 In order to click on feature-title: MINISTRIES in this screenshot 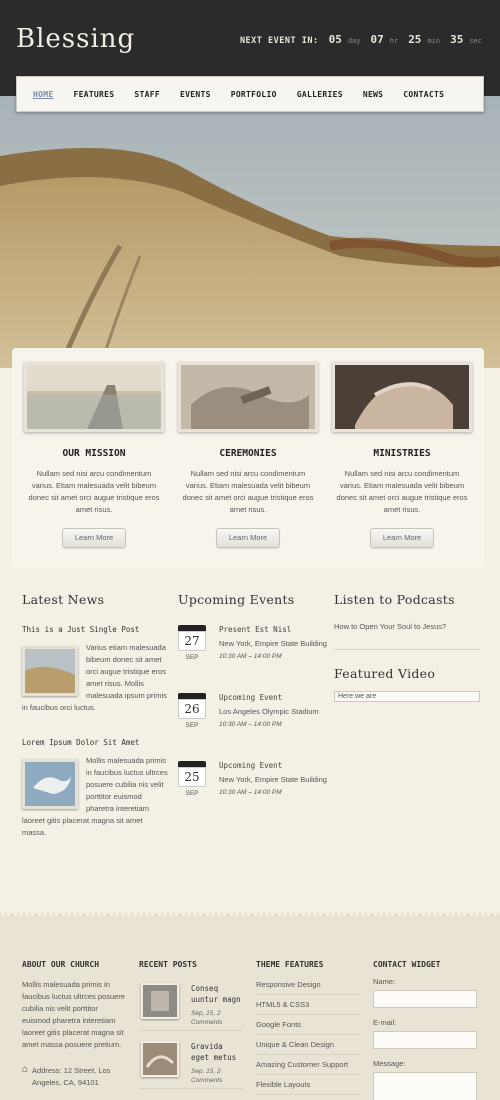, I will do `click(402, 453)`.